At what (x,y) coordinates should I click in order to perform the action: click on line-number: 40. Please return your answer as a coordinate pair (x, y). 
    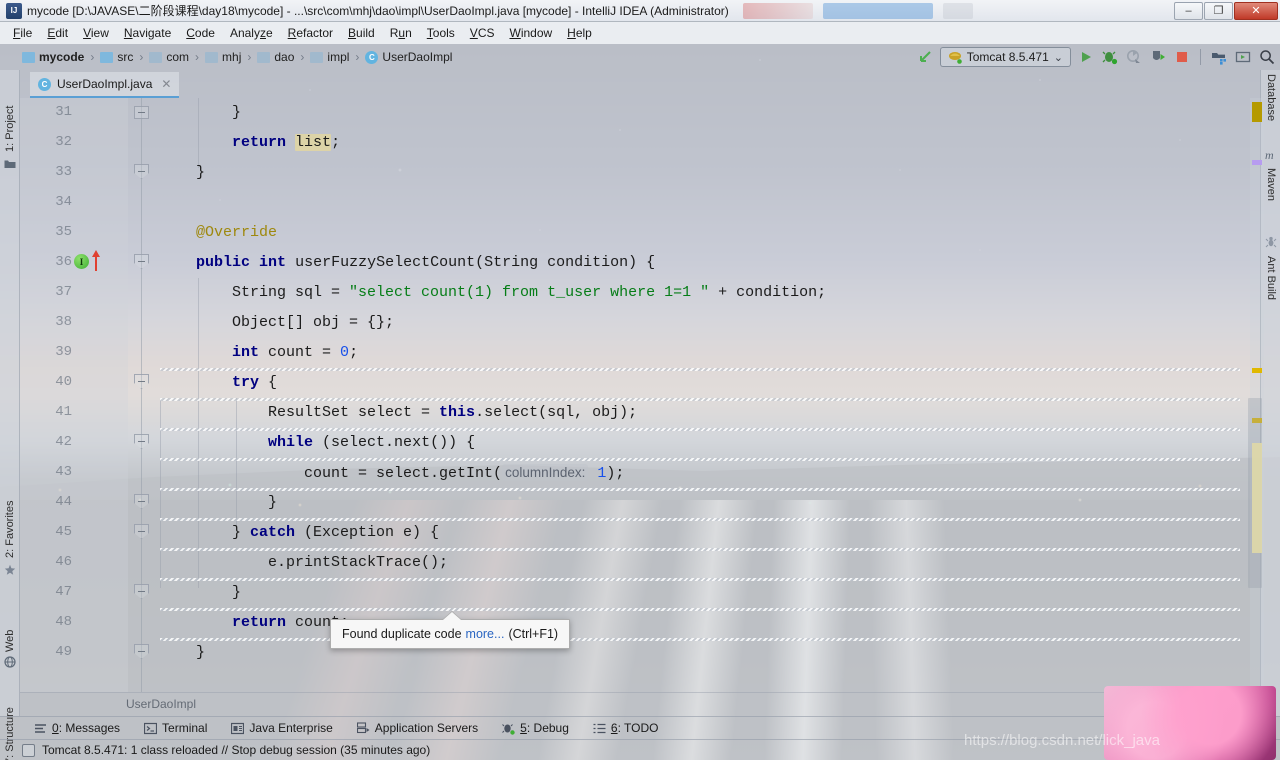
    Looking at the image, I should click on (63, 382).